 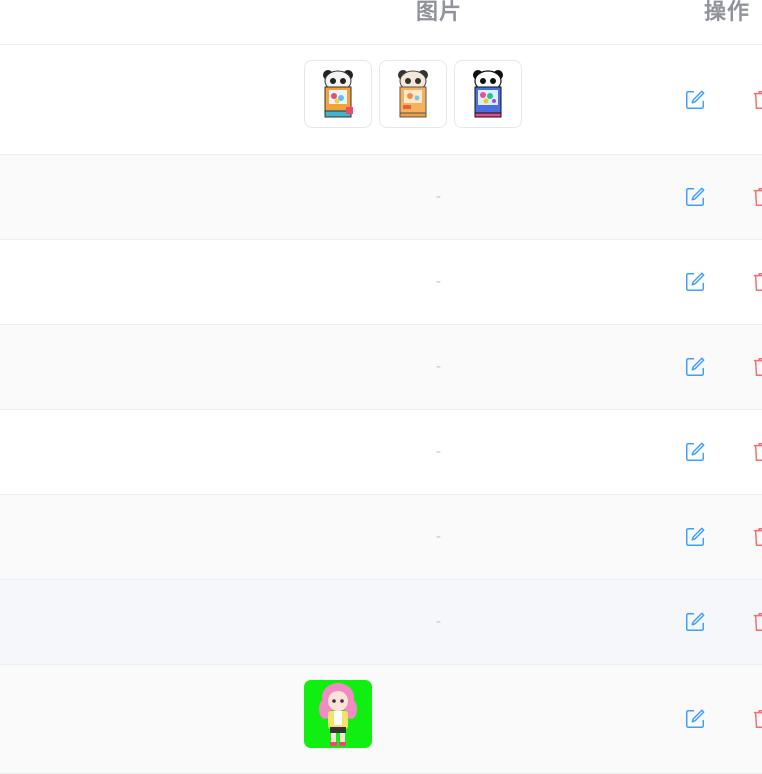 What do you see at coordinates (727, 12) in the screenshot?
I see `column-header-action: 操作` at bounding box center [727, 12].